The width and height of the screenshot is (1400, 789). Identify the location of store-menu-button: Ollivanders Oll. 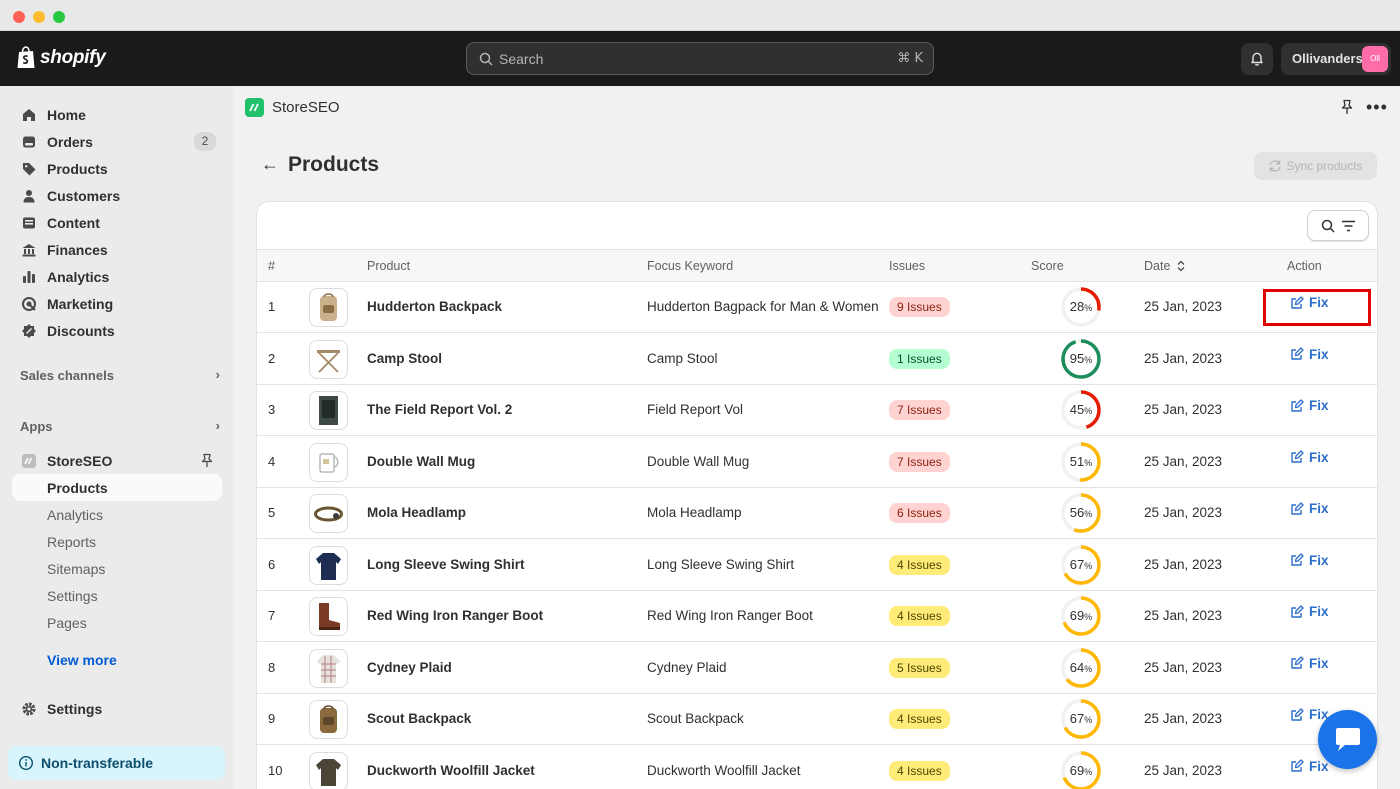
(1336, 59).